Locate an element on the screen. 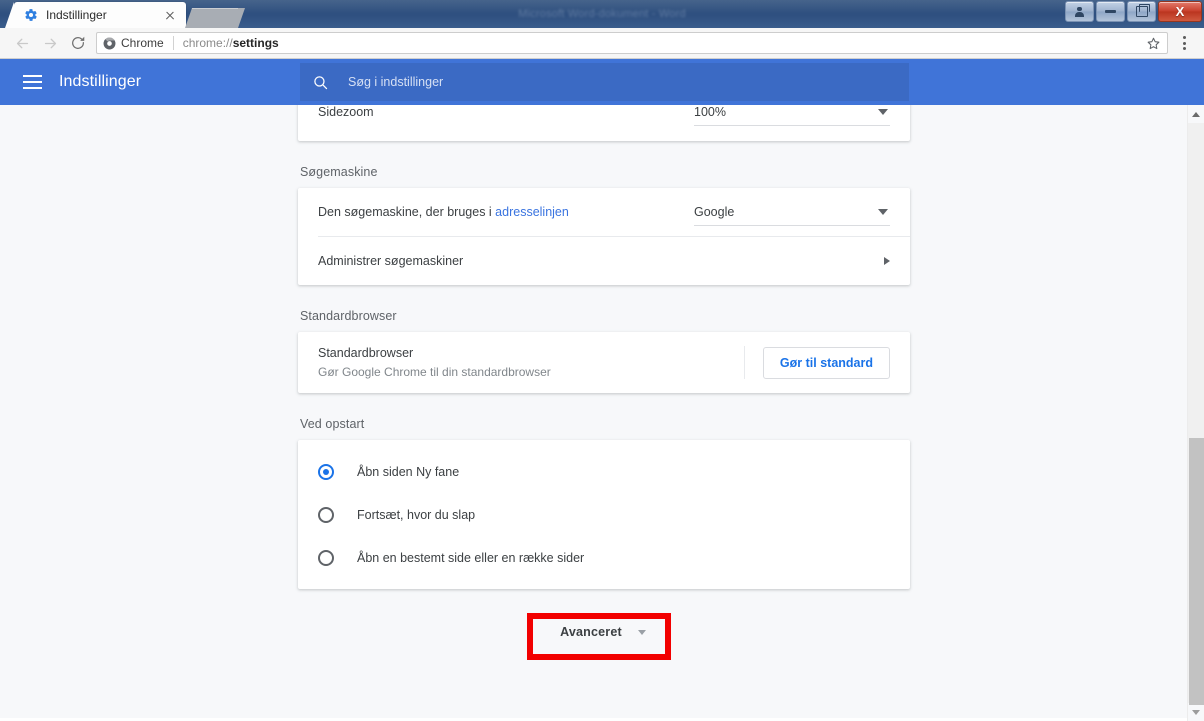 The image size is (1204, 721). search-engine-select: Google is located at coordinates (792, 212).